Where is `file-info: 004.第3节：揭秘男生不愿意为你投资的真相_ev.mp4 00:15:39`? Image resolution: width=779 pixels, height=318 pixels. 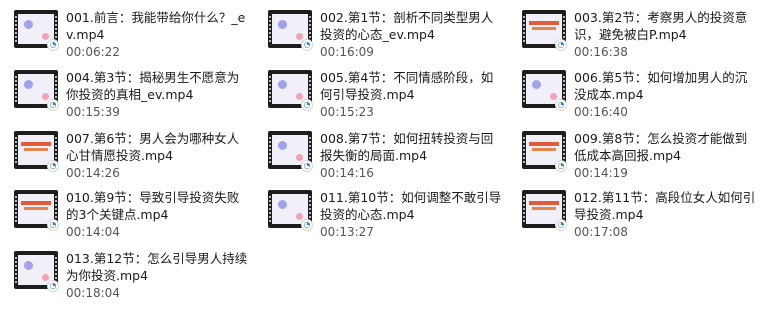
file-info: 004.第3节：揭秘男生不愿意为你投资的真相_ev.mp4 00:15:39 is located at coordinates (158, 94).